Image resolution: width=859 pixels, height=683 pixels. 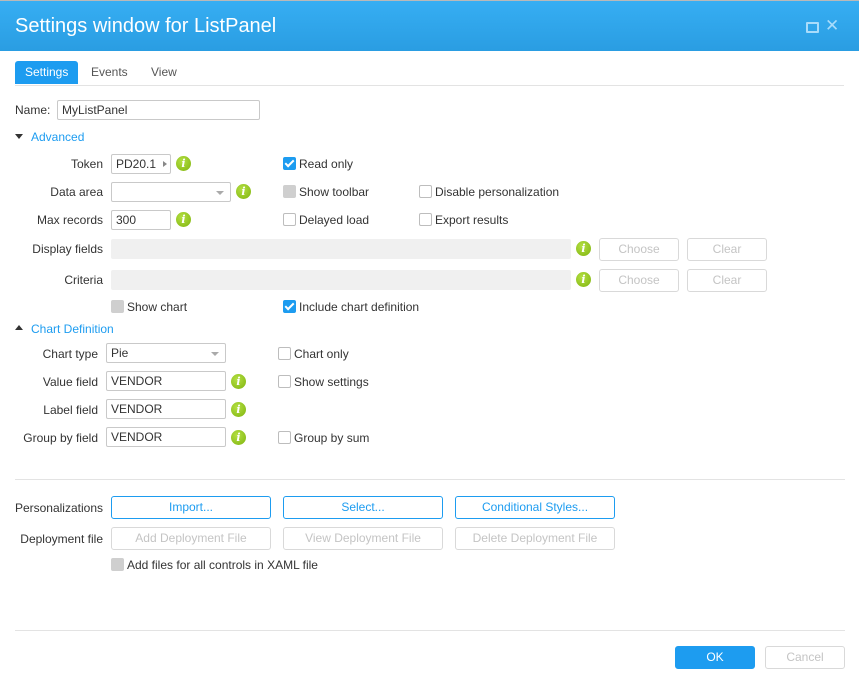 I want to click on group-by-sum-checkbox, so click(x=284, y=437).